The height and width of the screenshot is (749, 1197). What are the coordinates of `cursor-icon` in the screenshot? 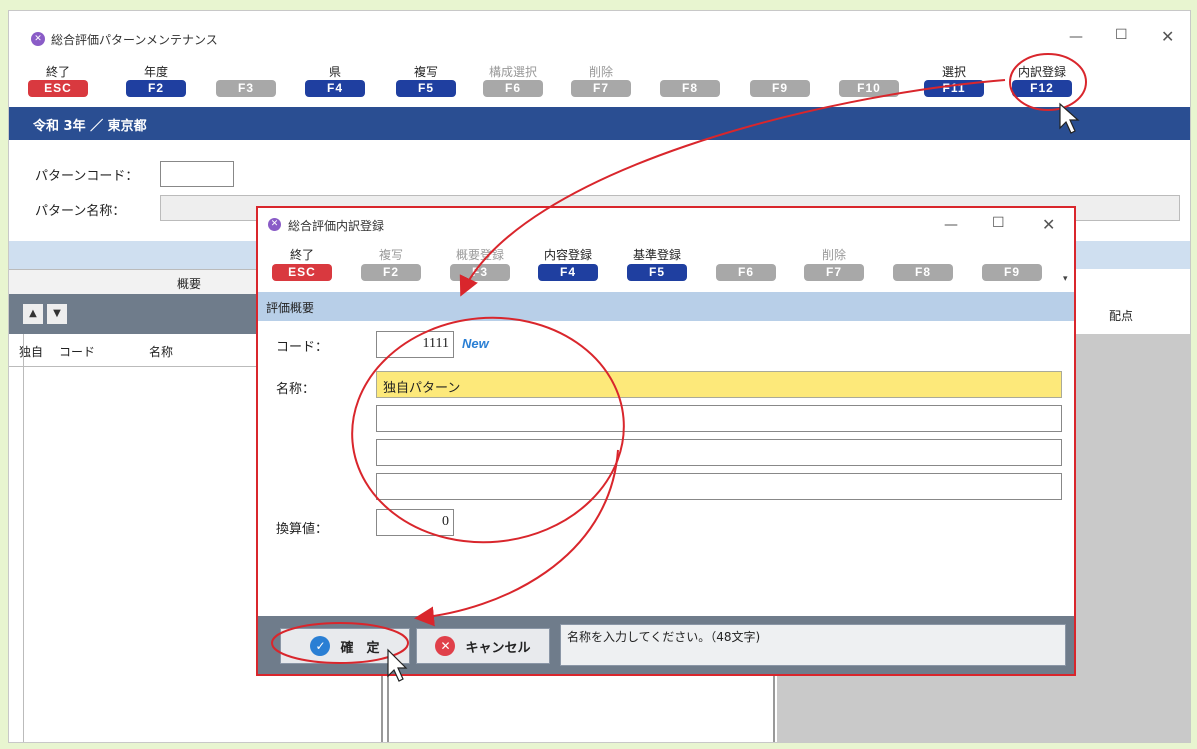 It's located at (1069, 118).